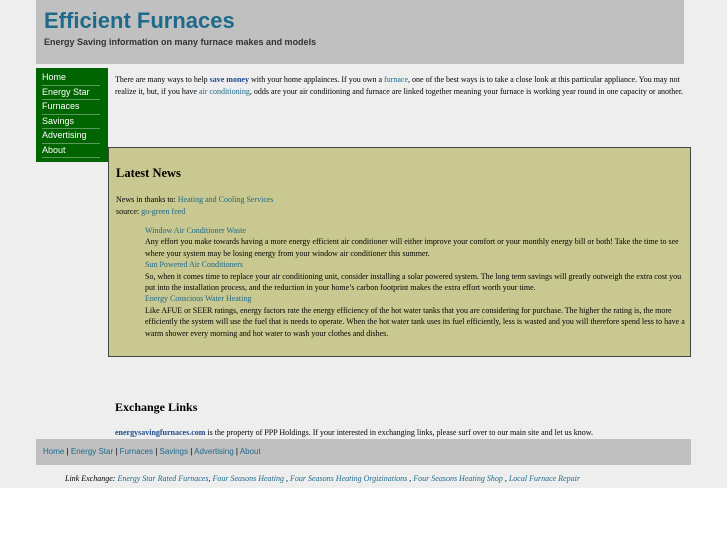 Image resolution: width=727 pixels, height=545 pixels. I want to click on link-exchange-item: Four Seasons Heating Shop, so click(459, 478).